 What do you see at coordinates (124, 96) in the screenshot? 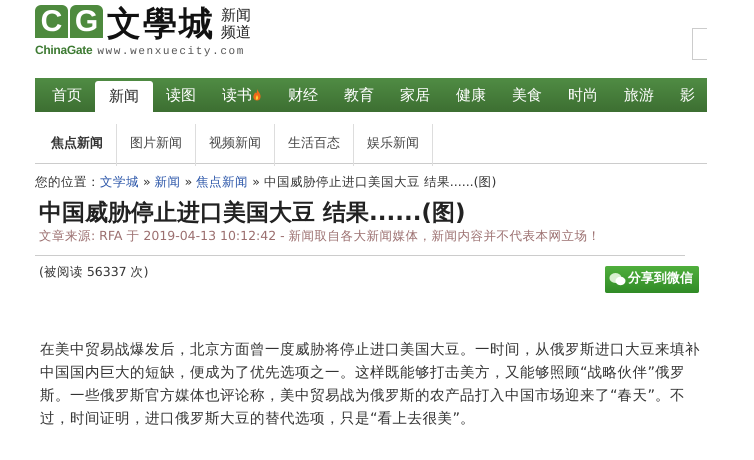
I see `nav-tab: 新闻` at bounding box center [124, 96].